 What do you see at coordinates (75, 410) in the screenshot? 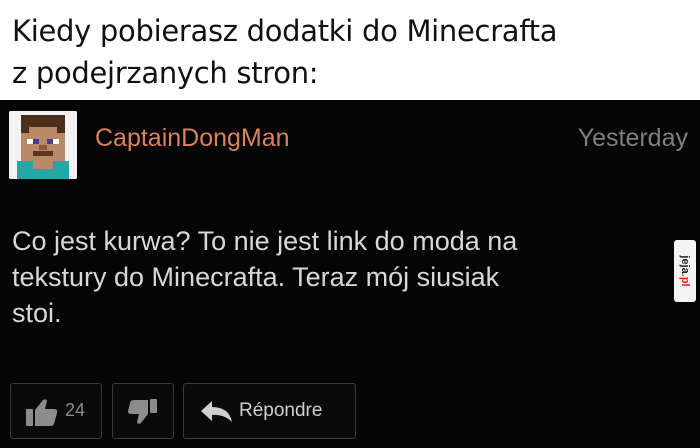
I see `like-count: 24` at bounding box center [75, 410].